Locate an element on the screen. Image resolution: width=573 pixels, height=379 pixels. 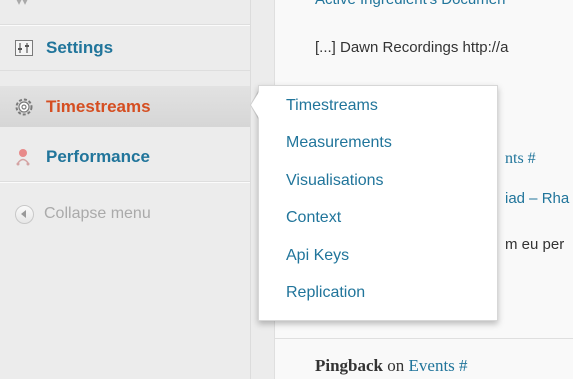
submenu-item-visualisations: Visualisations is located at coordinates (335, 181).